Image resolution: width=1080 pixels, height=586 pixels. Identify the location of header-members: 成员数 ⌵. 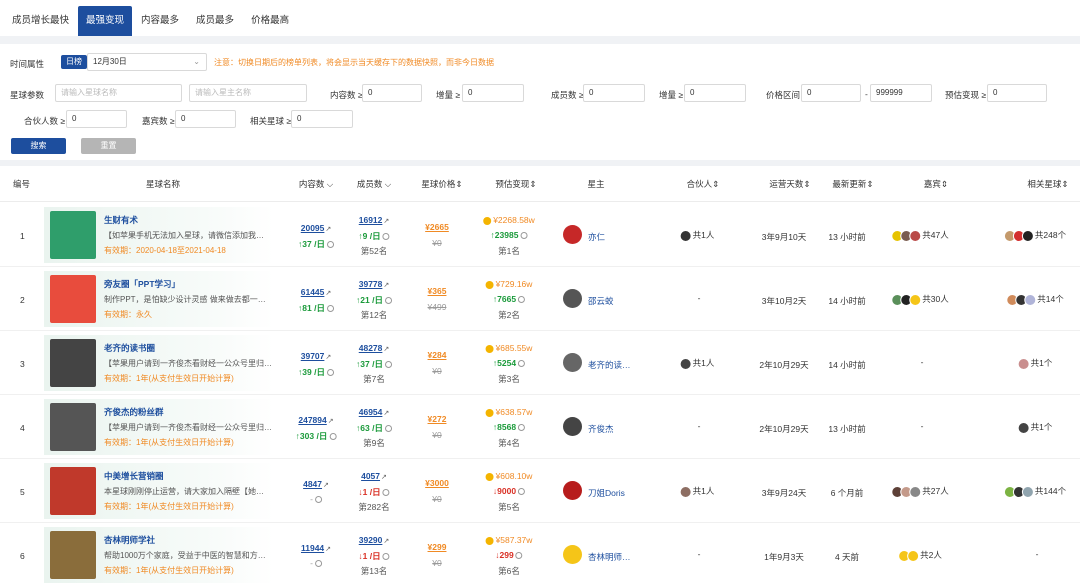
(374, 184).